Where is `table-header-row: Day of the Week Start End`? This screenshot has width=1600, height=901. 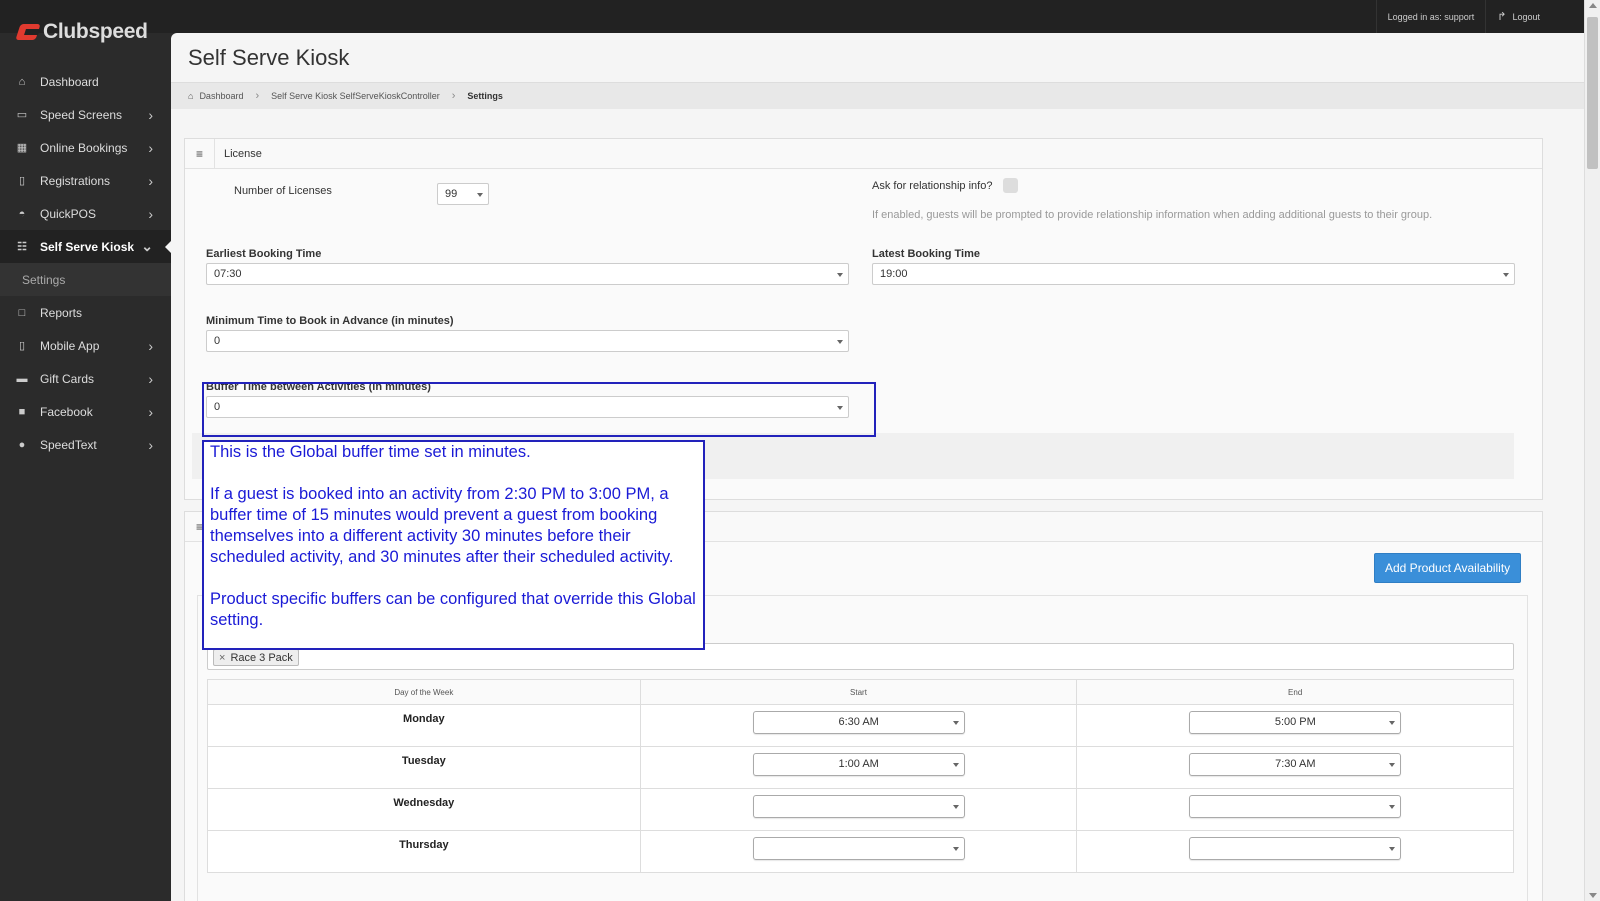
table-header-row: Day of the Week Start End is located at coordinates (860, 692).